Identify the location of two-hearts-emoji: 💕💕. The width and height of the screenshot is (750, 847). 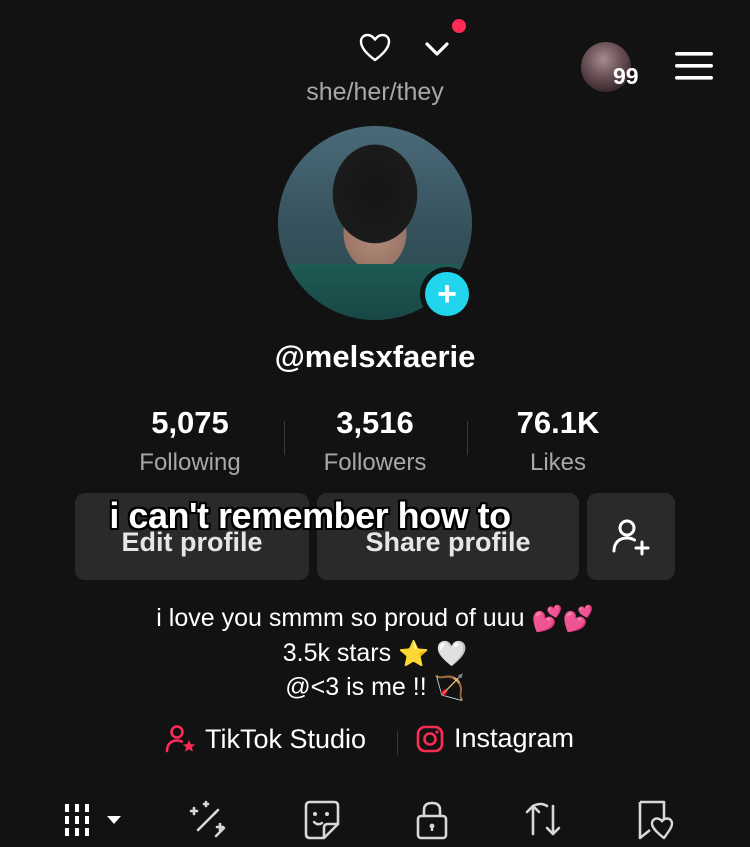
(562, 618).